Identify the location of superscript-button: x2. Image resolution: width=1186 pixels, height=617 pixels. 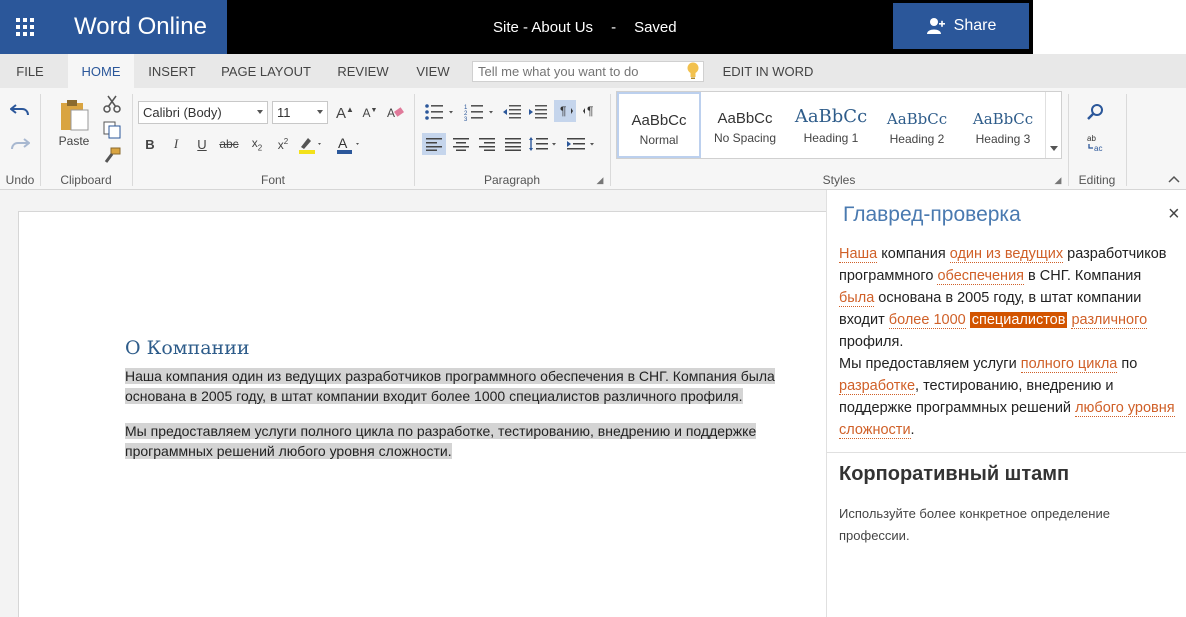
(283, 144).